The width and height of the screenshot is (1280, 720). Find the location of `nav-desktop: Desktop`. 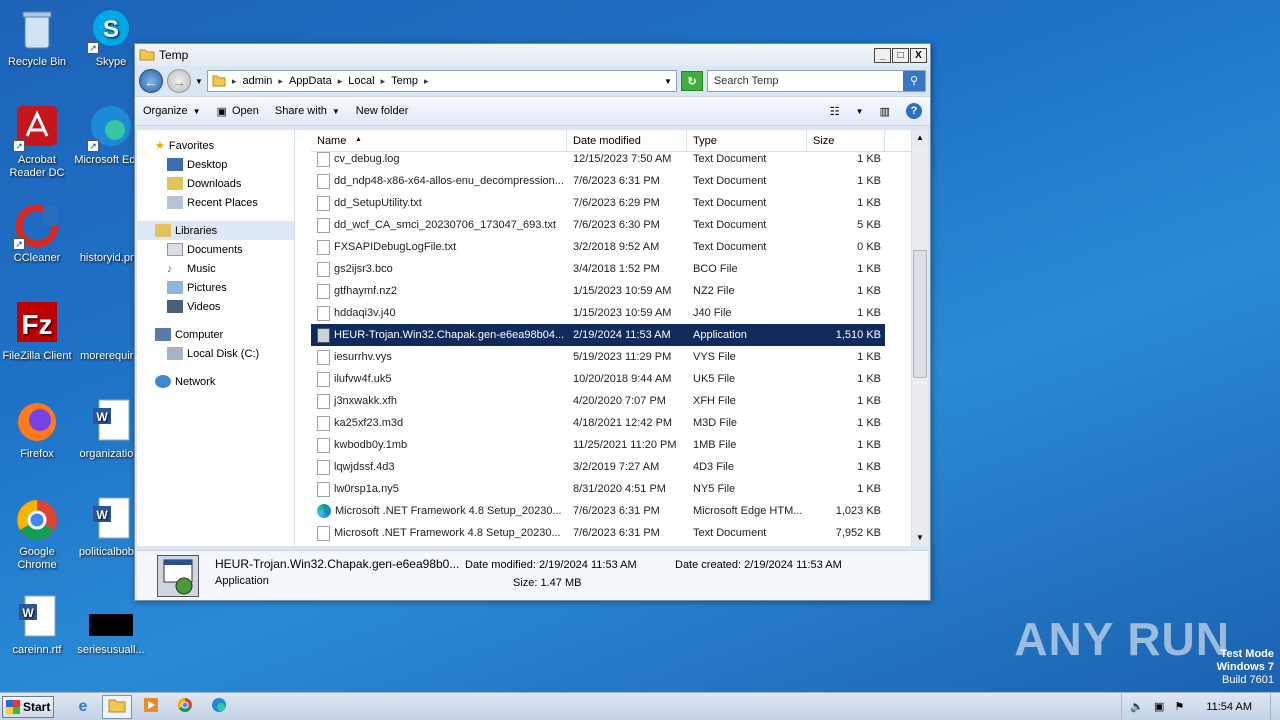

nav-desktop: Desktop is located at coordinates (215, 164).